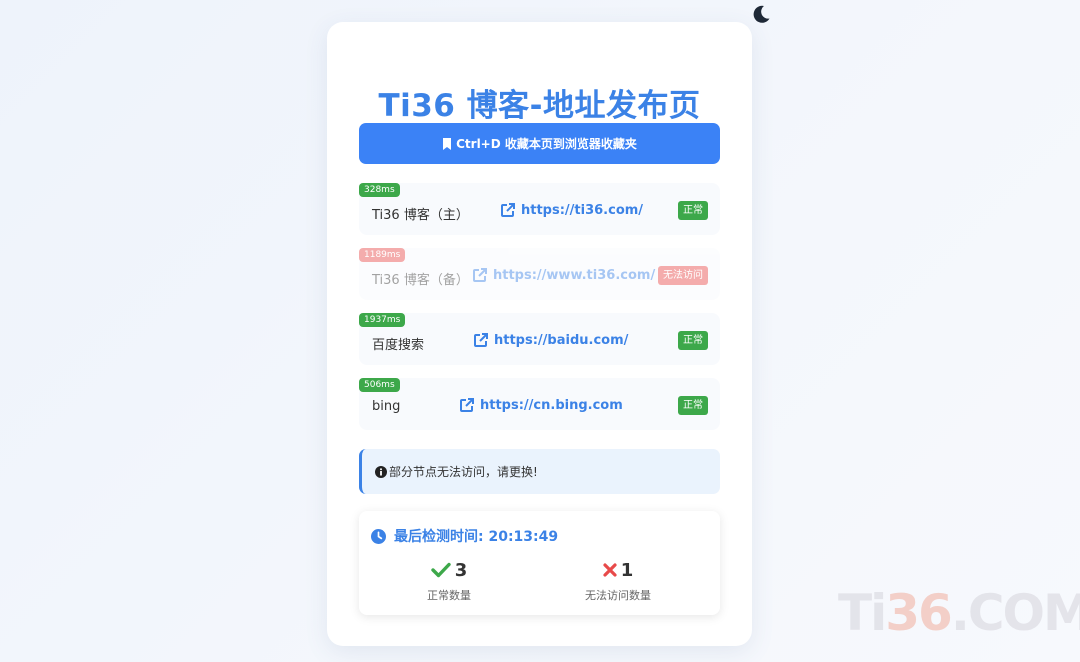  I want to click on link-row: 506ms bing https://cn.bing.com 正常, so click(539, 404).